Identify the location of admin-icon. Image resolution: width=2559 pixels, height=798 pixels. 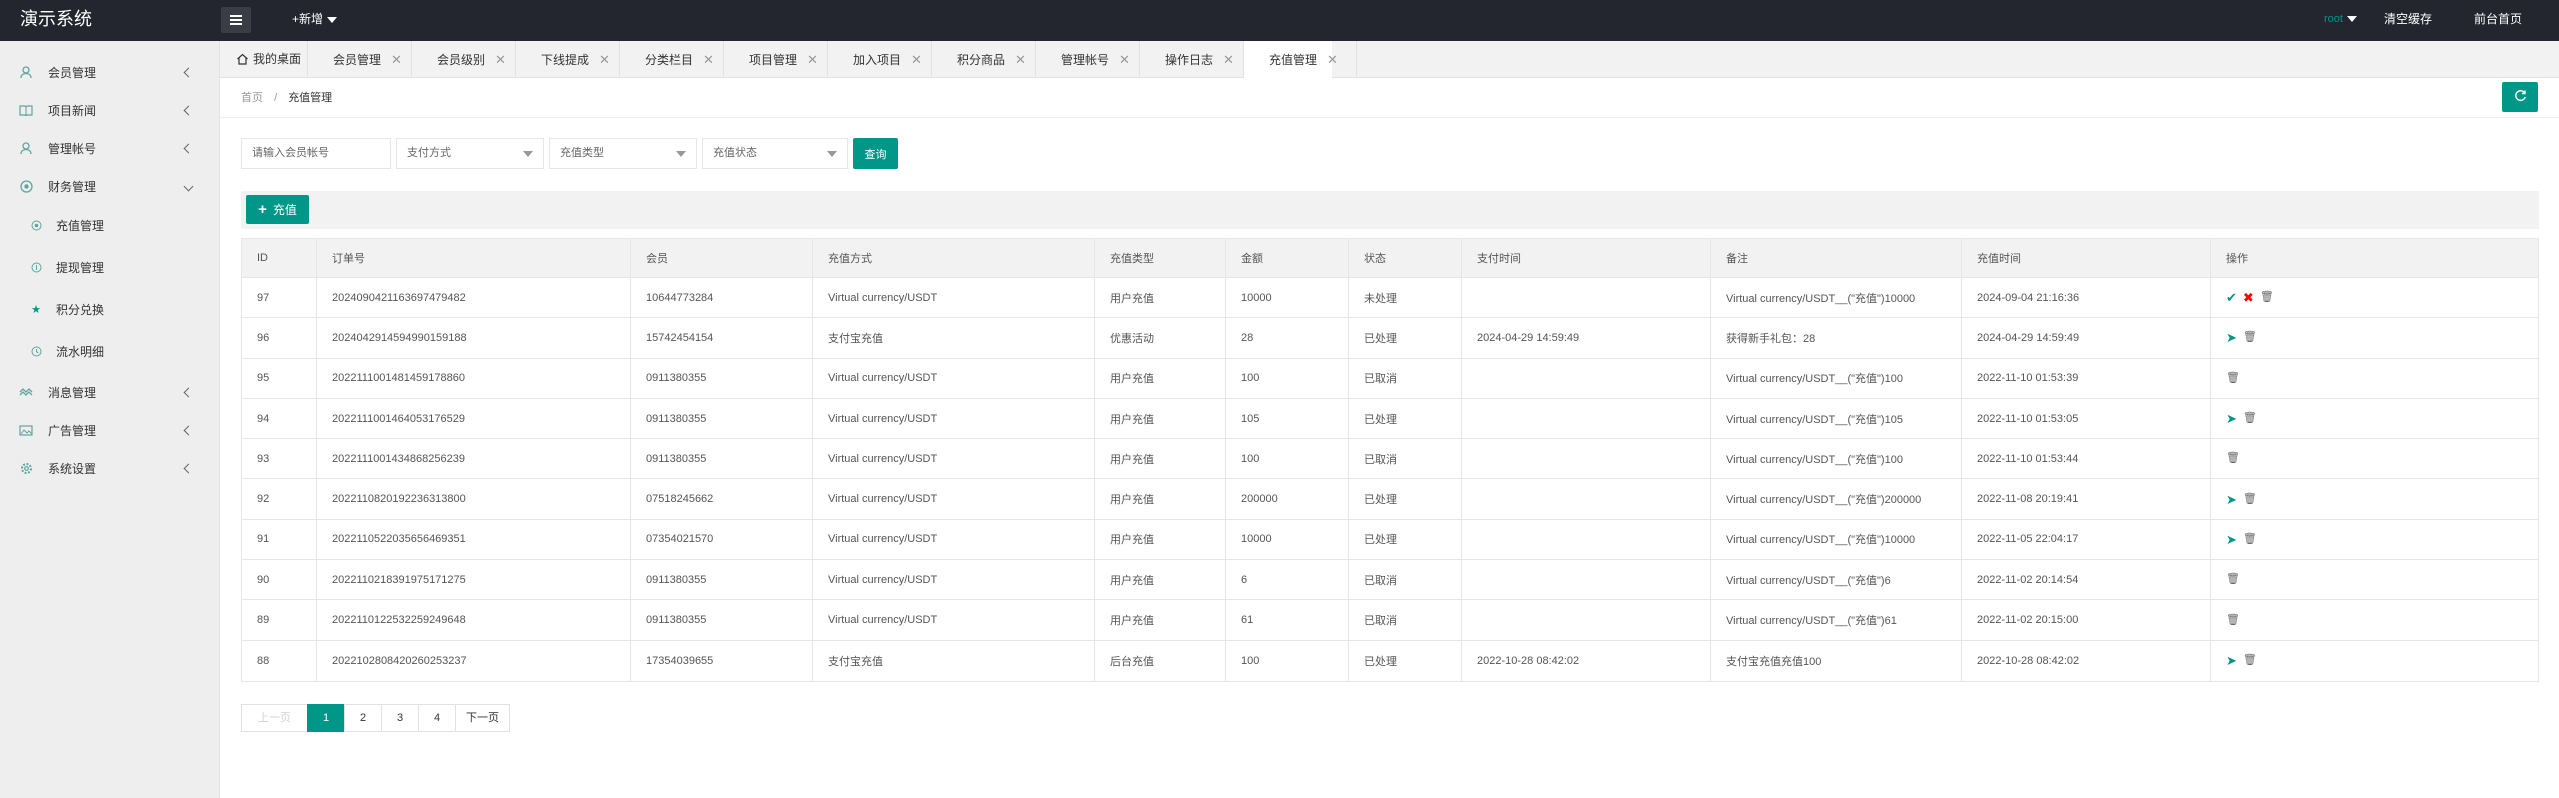
(26, 148).